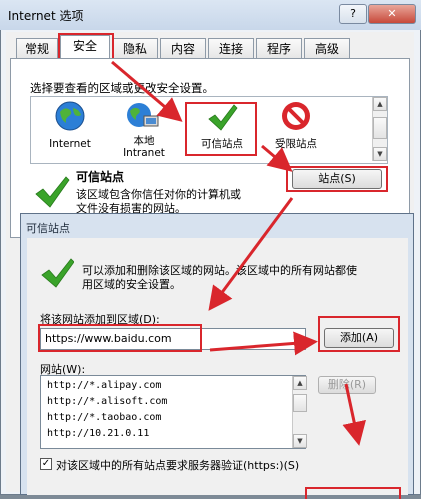 This screenshot has width=421, height=499. I want to click on globe-icon, so click(70, 116).